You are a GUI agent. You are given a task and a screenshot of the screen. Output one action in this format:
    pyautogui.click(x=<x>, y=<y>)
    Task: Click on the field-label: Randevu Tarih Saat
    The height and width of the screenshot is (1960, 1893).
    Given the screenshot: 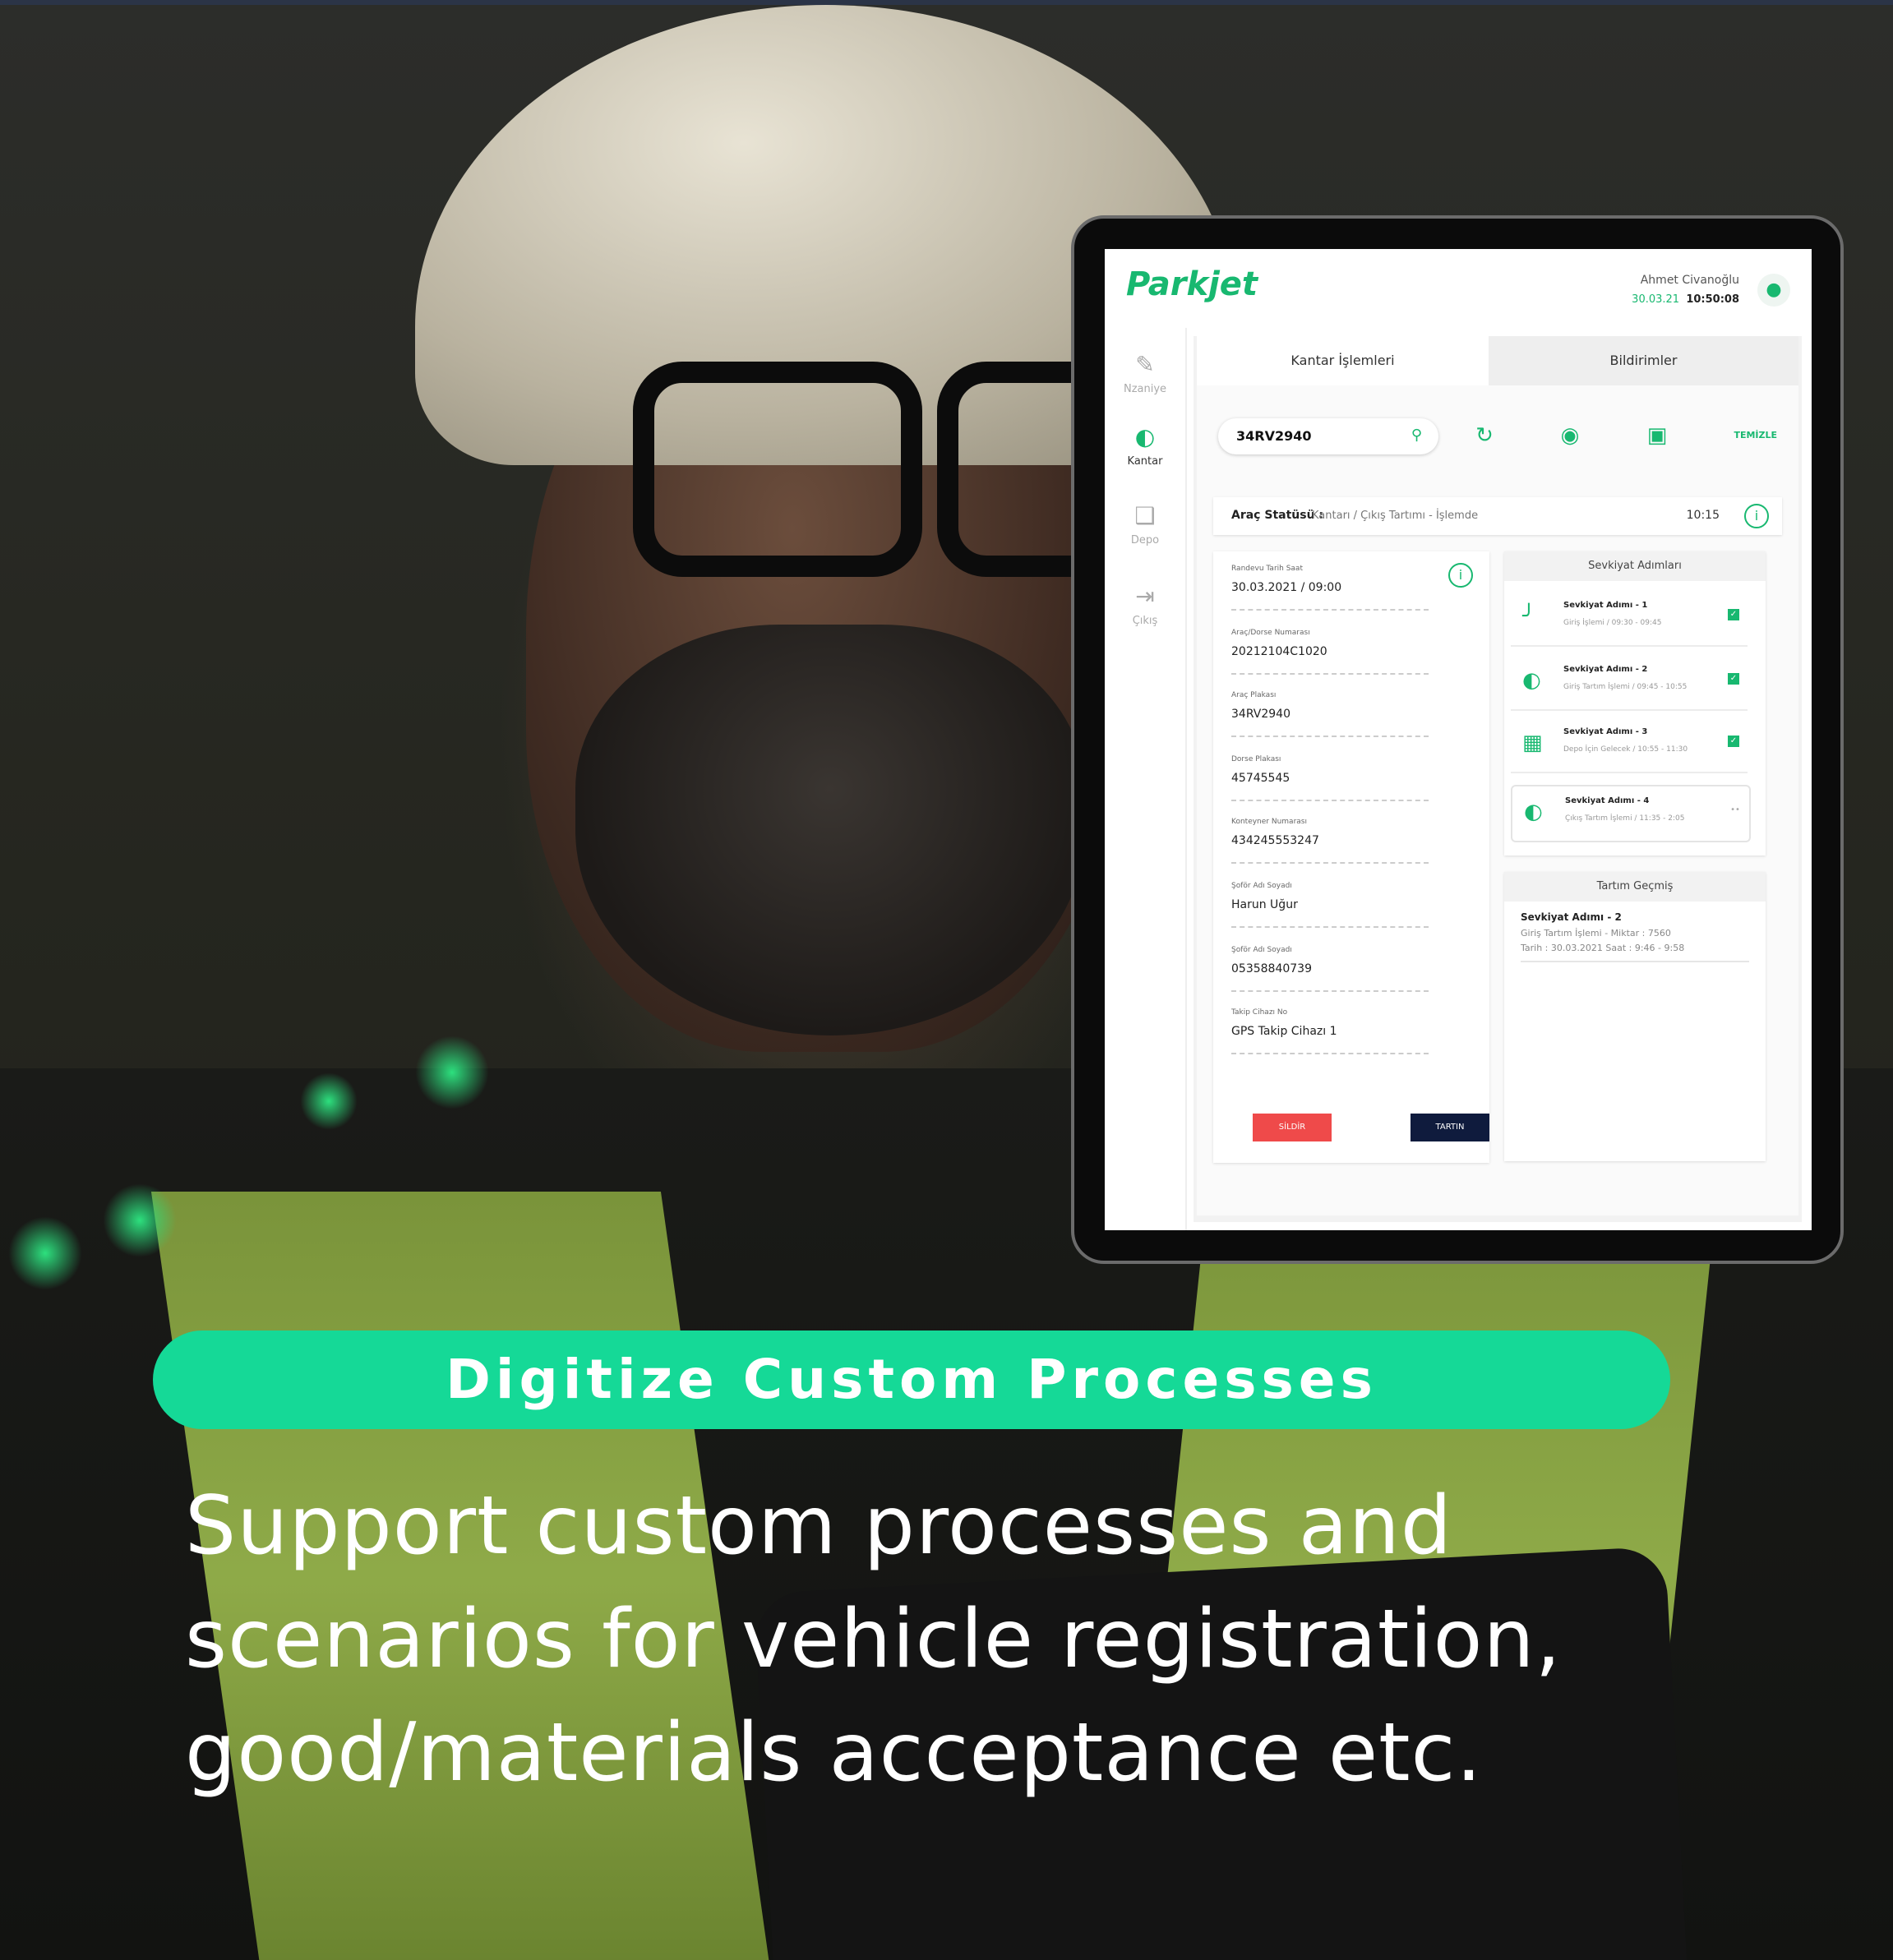 What is the action you would take?
    pyautogui.click(x=1267, y=569)
    